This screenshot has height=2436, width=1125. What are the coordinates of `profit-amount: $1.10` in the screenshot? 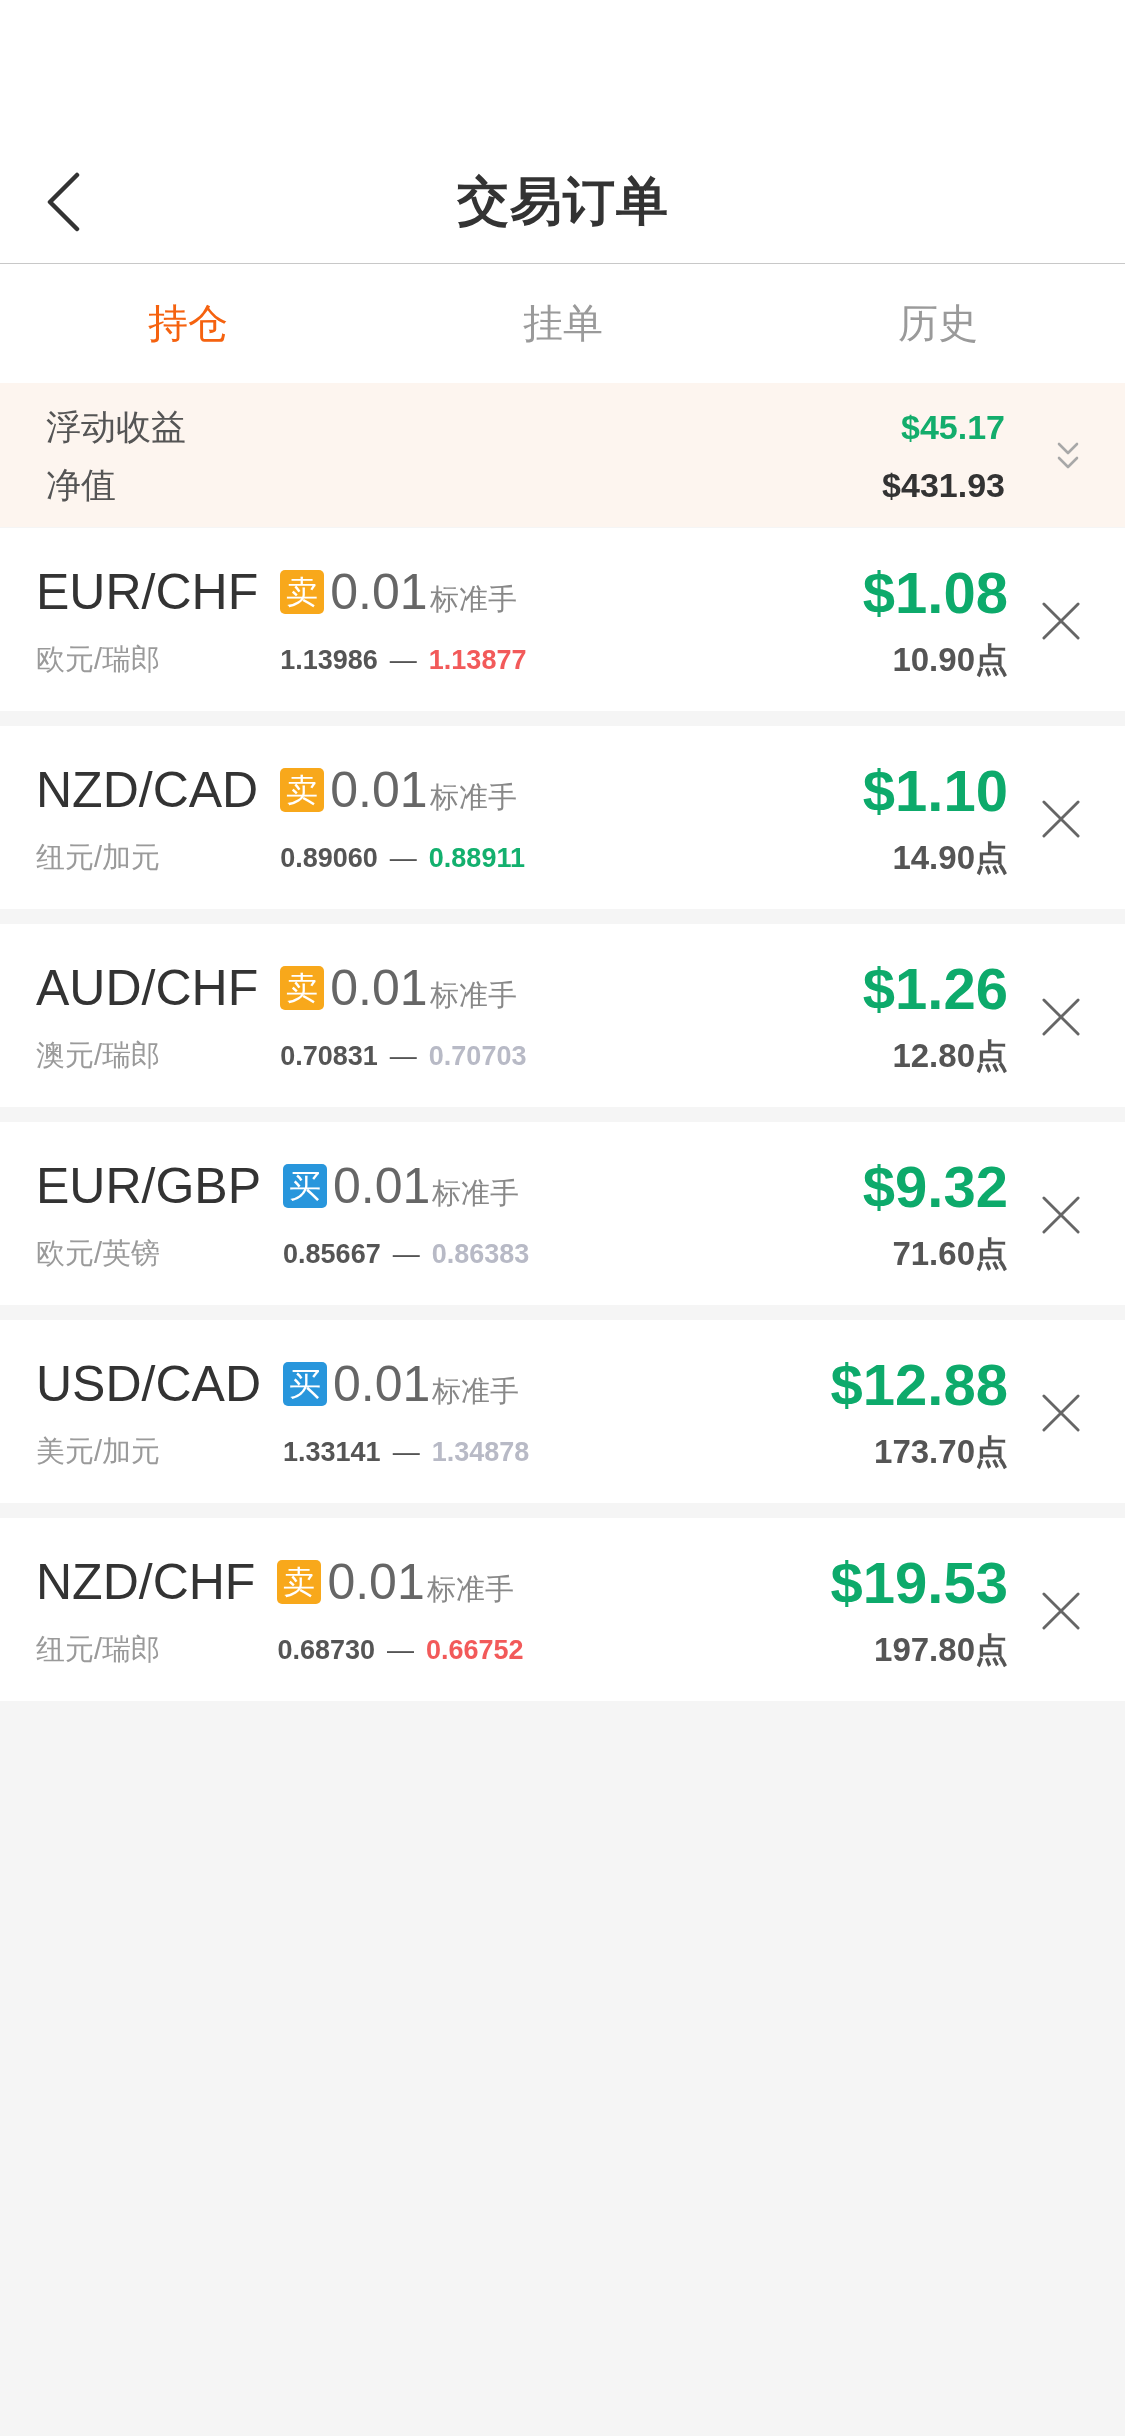 It's located at (935, 790).